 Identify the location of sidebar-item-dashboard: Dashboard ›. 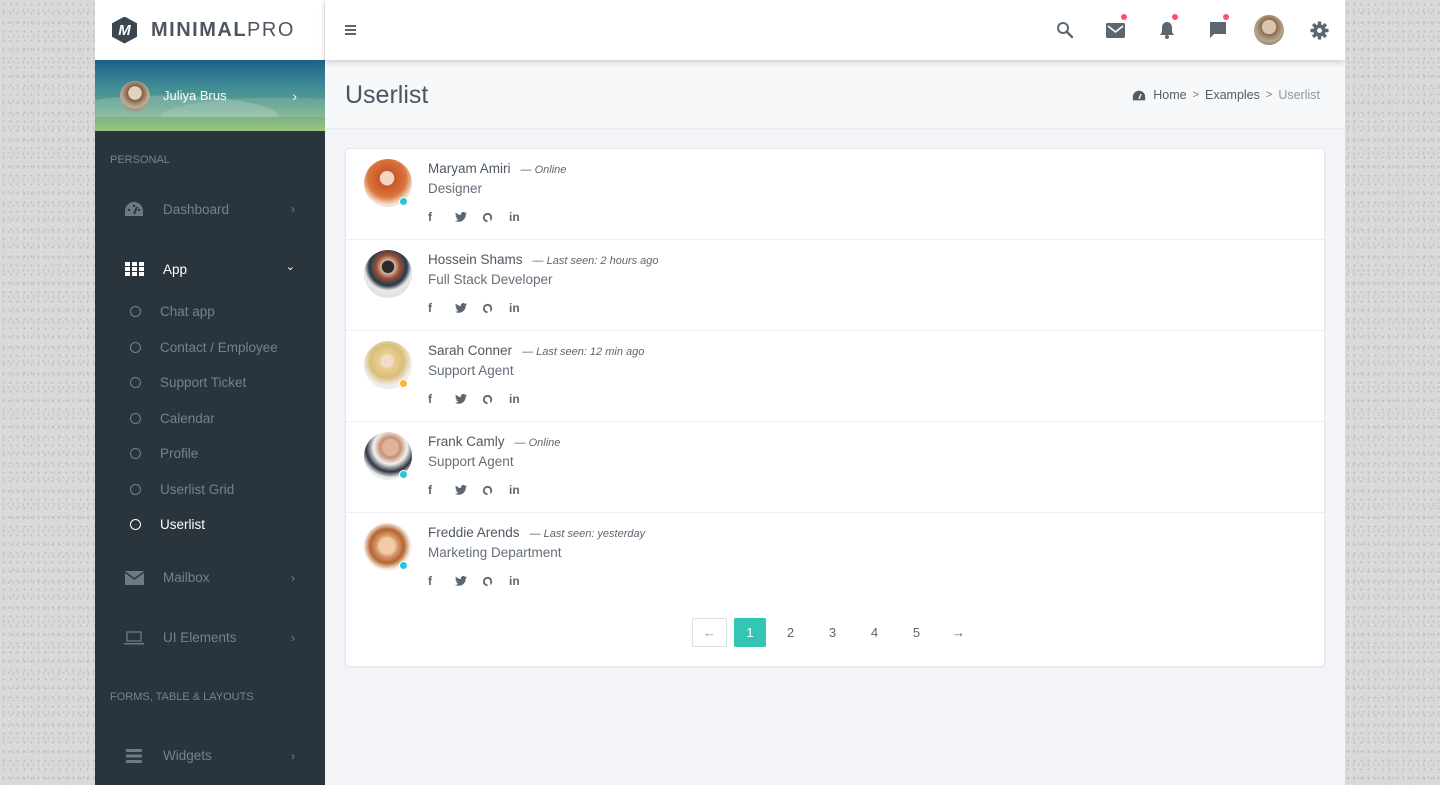
(210, 209).